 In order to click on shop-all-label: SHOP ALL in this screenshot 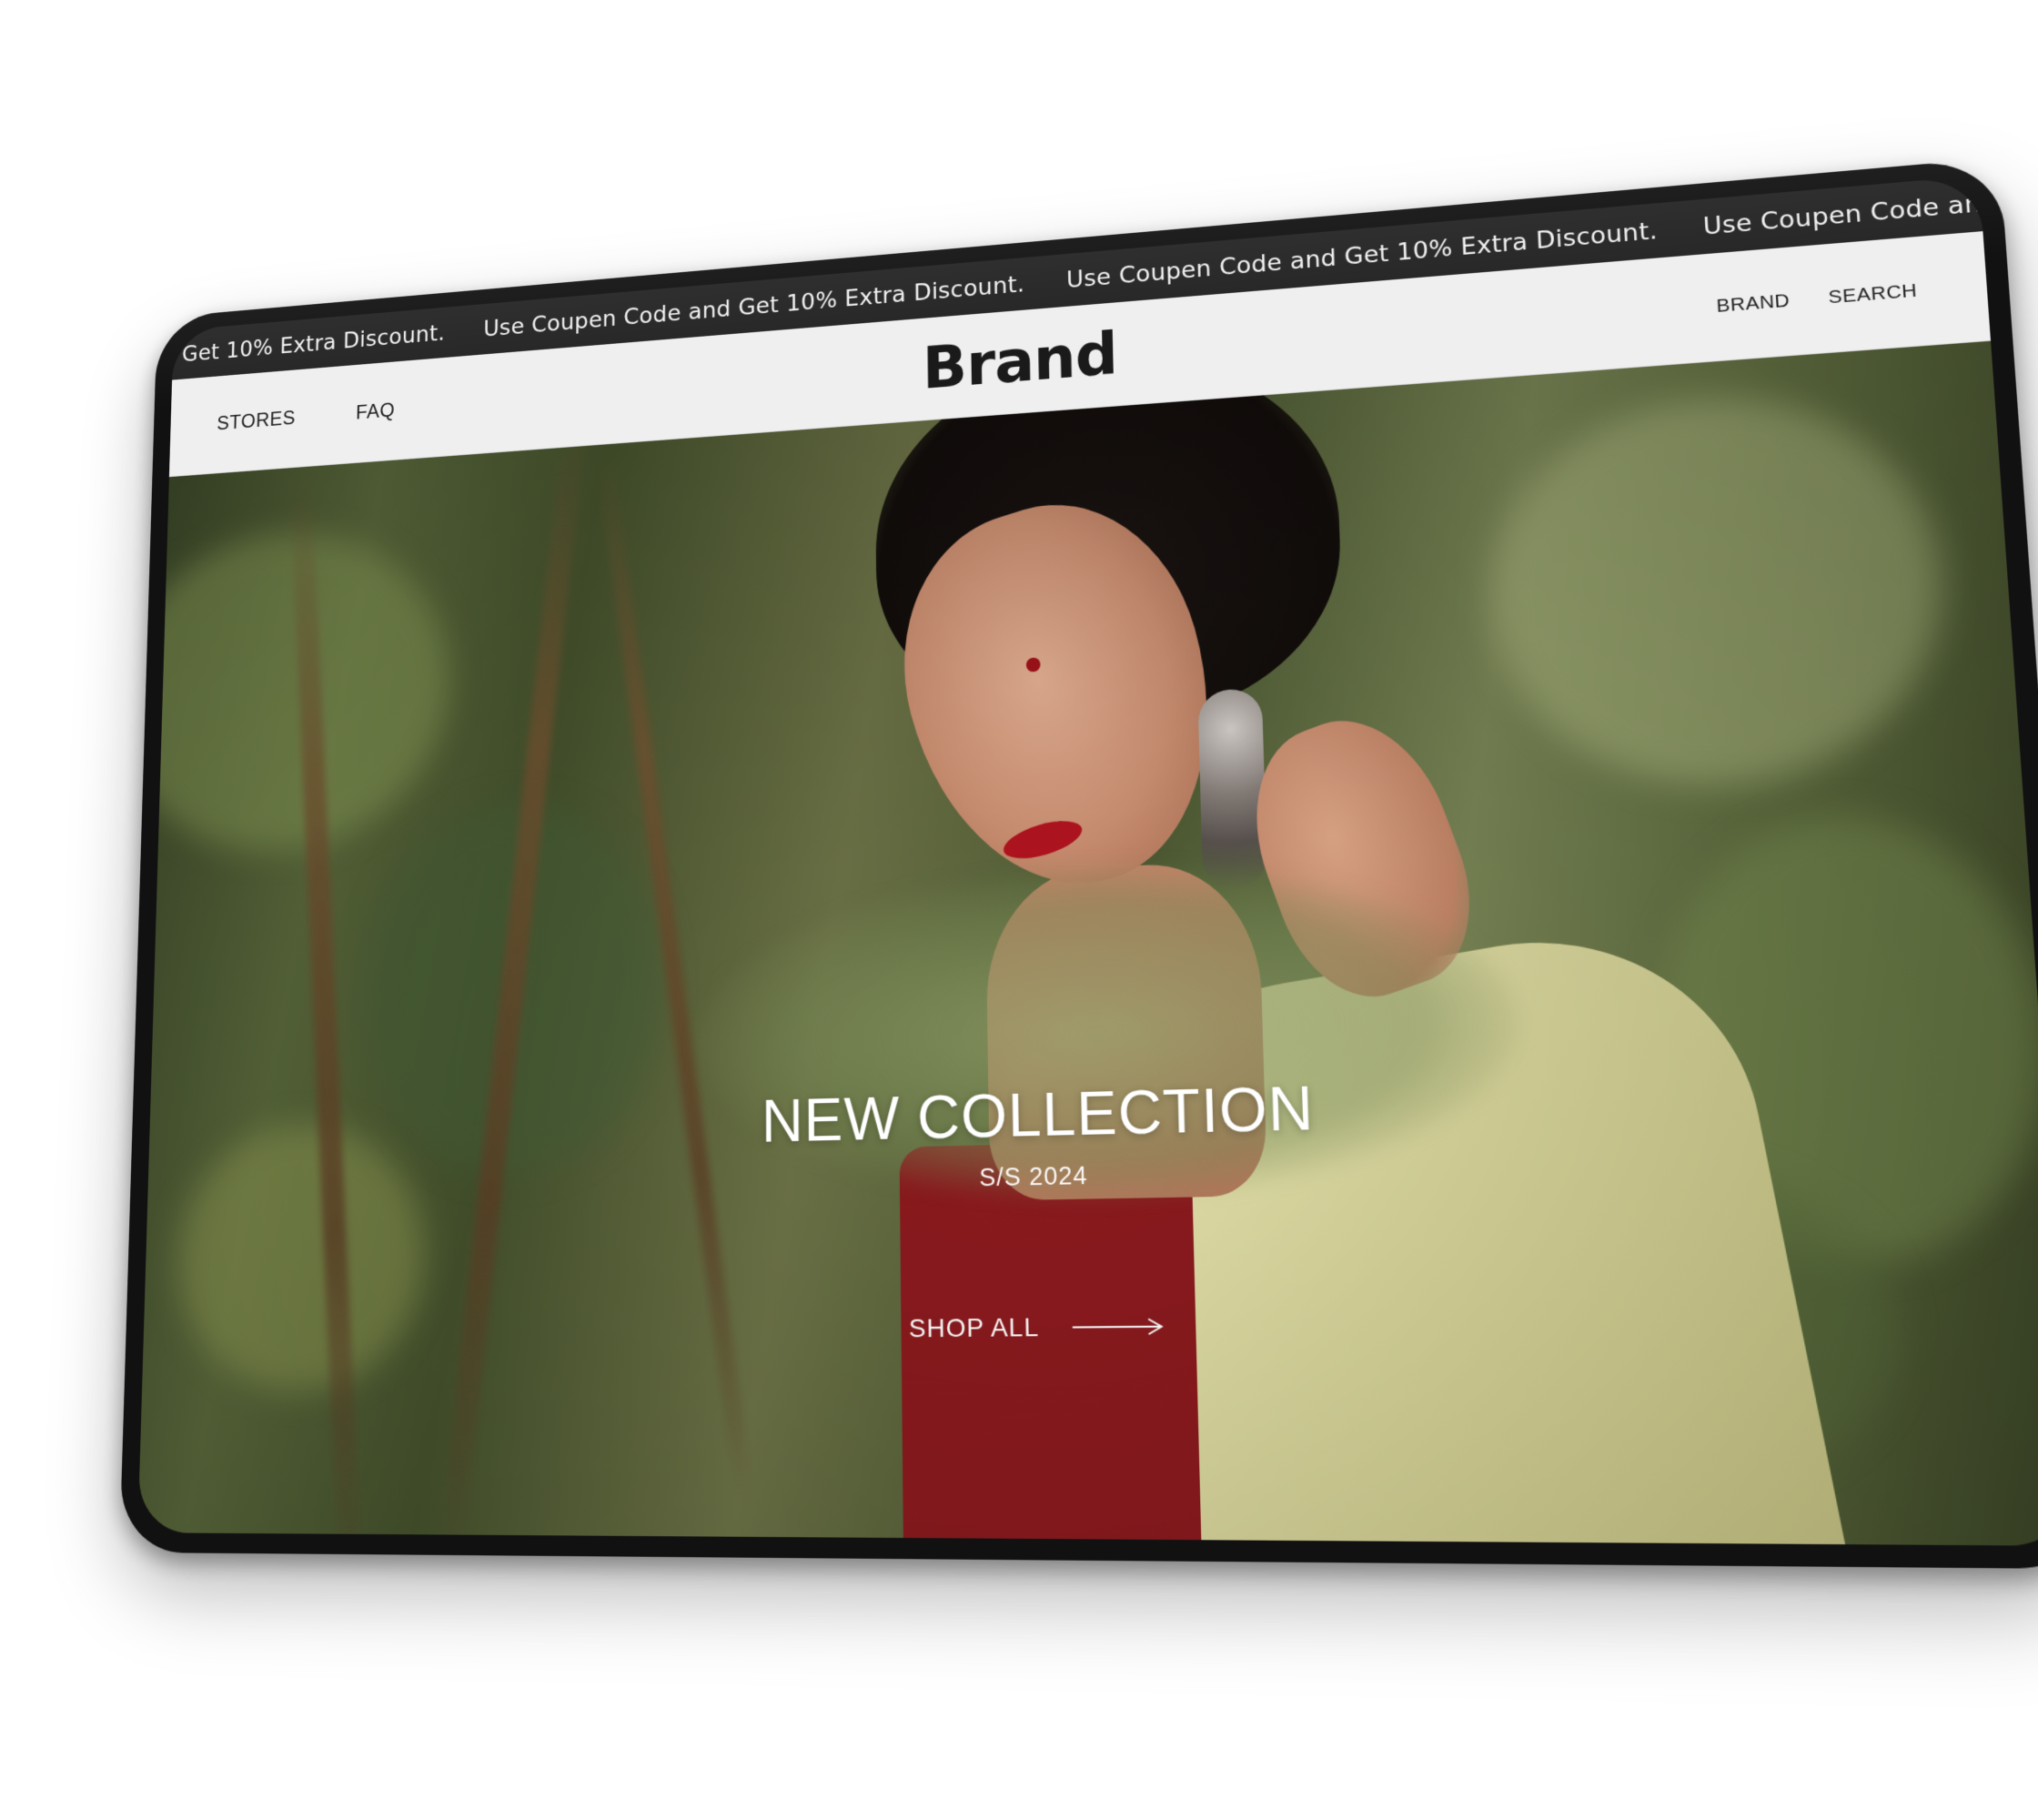, I will do `click(974, 1328)`.